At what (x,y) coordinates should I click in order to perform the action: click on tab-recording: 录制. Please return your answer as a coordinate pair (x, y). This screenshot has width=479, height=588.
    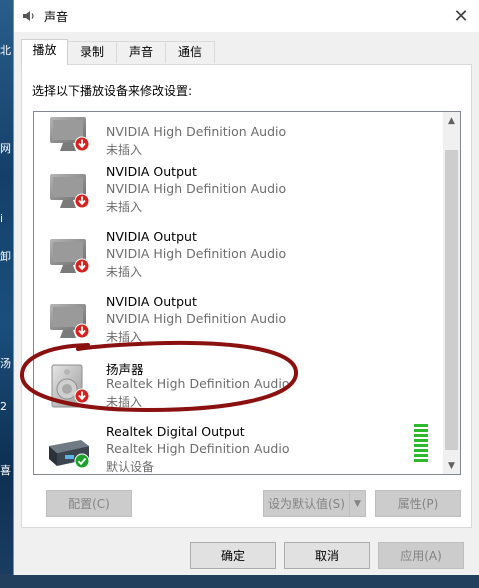
    Looking at the image, I should click on (92, 52).